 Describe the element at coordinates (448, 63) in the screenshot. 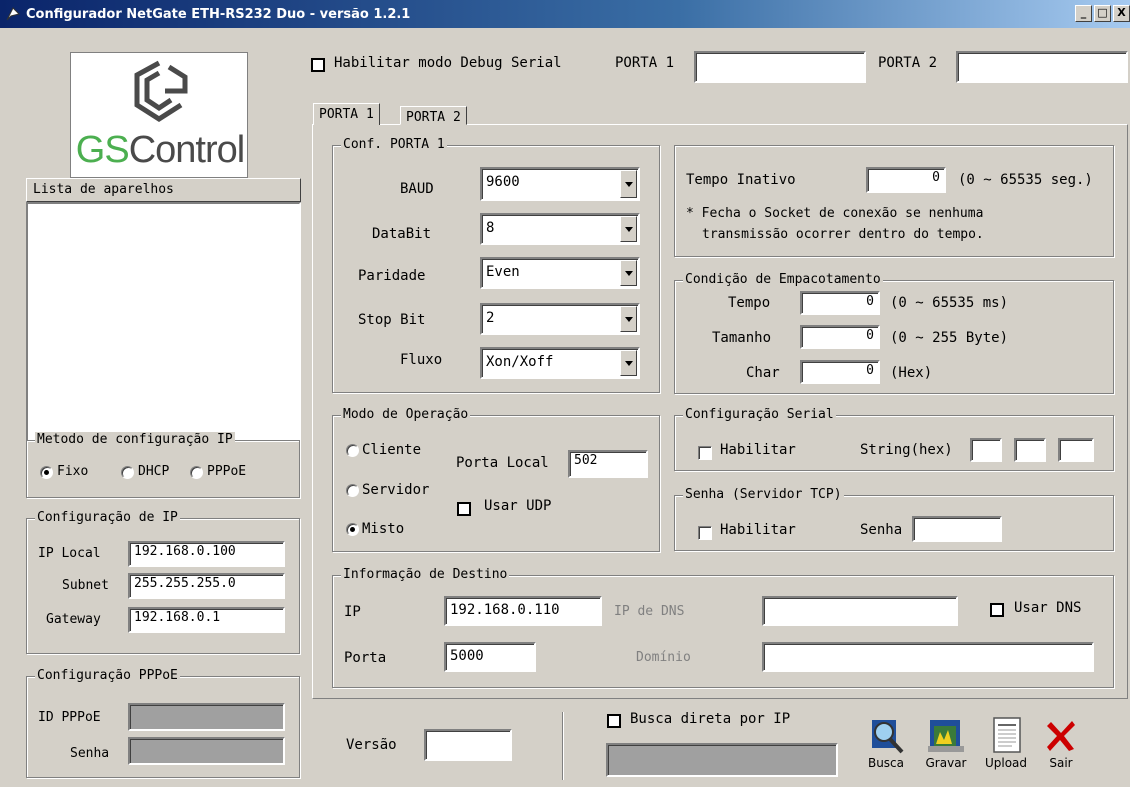

I see `debug-label: Habilitar modo Debug Serial` at that location.